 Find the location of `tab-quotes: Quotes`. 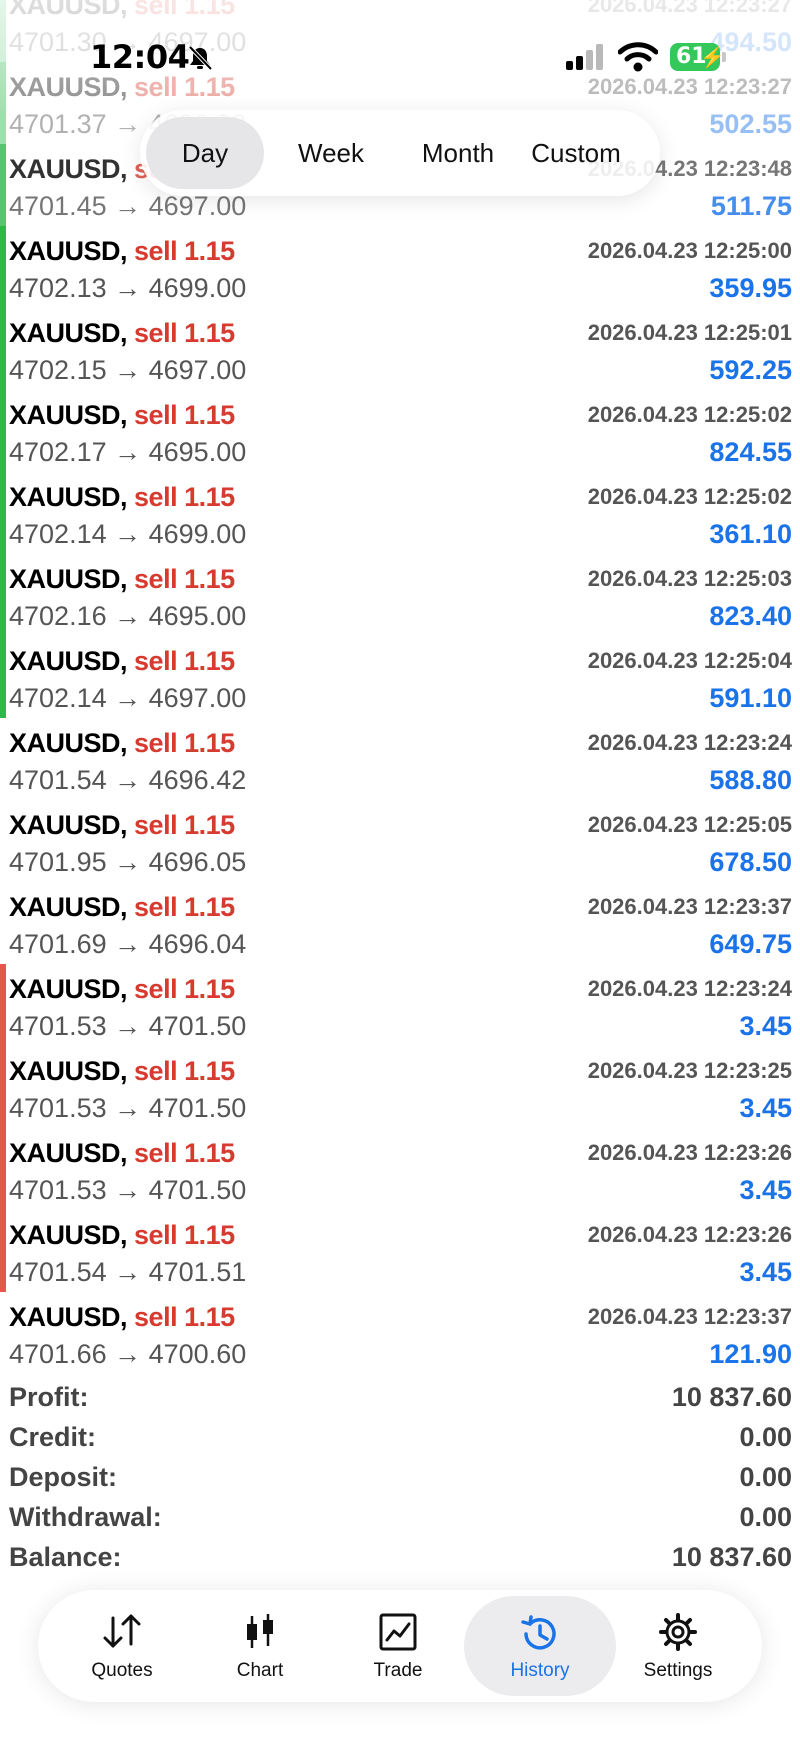

tab-quotes: Quotes is located at coordinates (122, 1646).